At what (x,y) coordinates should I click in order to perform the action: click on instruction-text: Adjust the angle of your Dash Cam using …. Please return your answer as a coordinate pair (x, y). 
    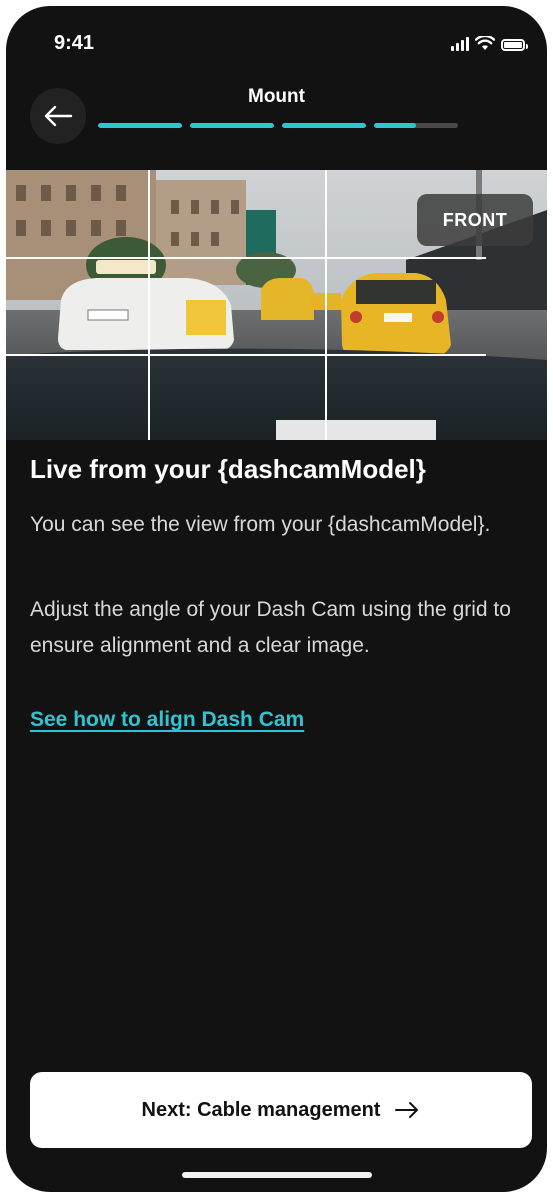
    Looking at the image, I should click on (270, 627).